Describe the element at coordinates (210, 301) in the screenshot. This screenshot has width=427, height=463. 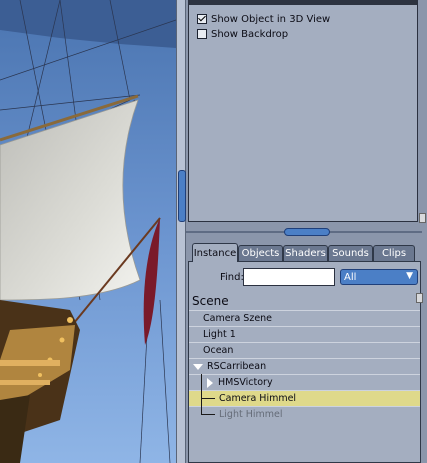
I see `scene-title: Scene` at that location.